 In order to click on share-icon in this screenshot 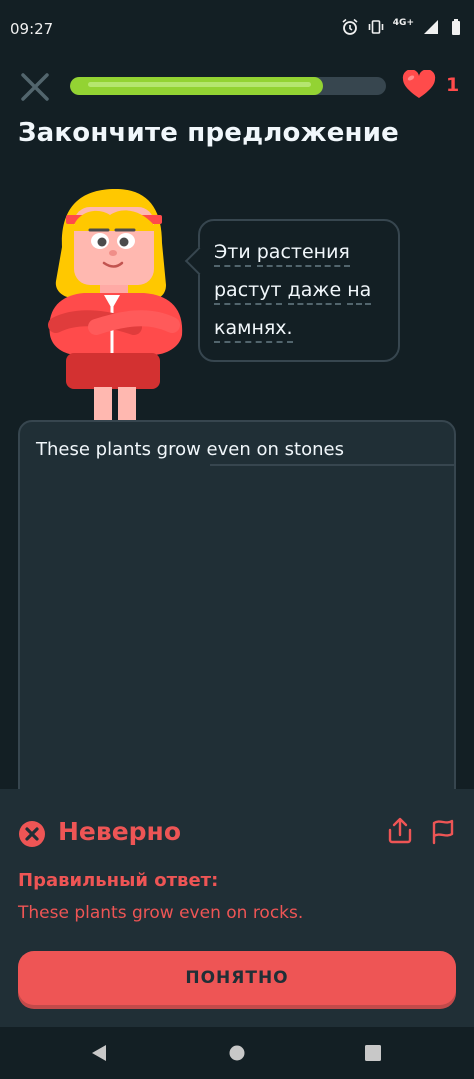, I will do `click(400, 831)`.